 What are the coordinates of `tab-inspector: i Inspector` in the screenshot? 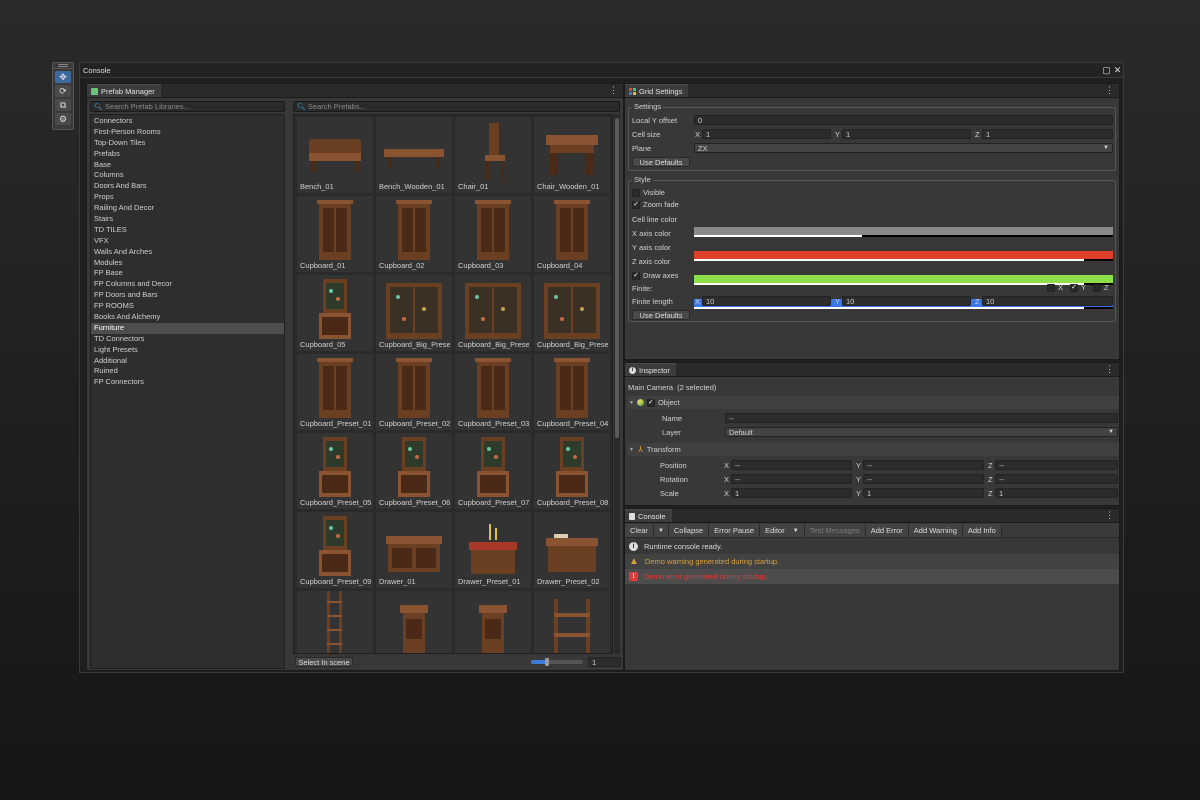 It's located at (650, 369).